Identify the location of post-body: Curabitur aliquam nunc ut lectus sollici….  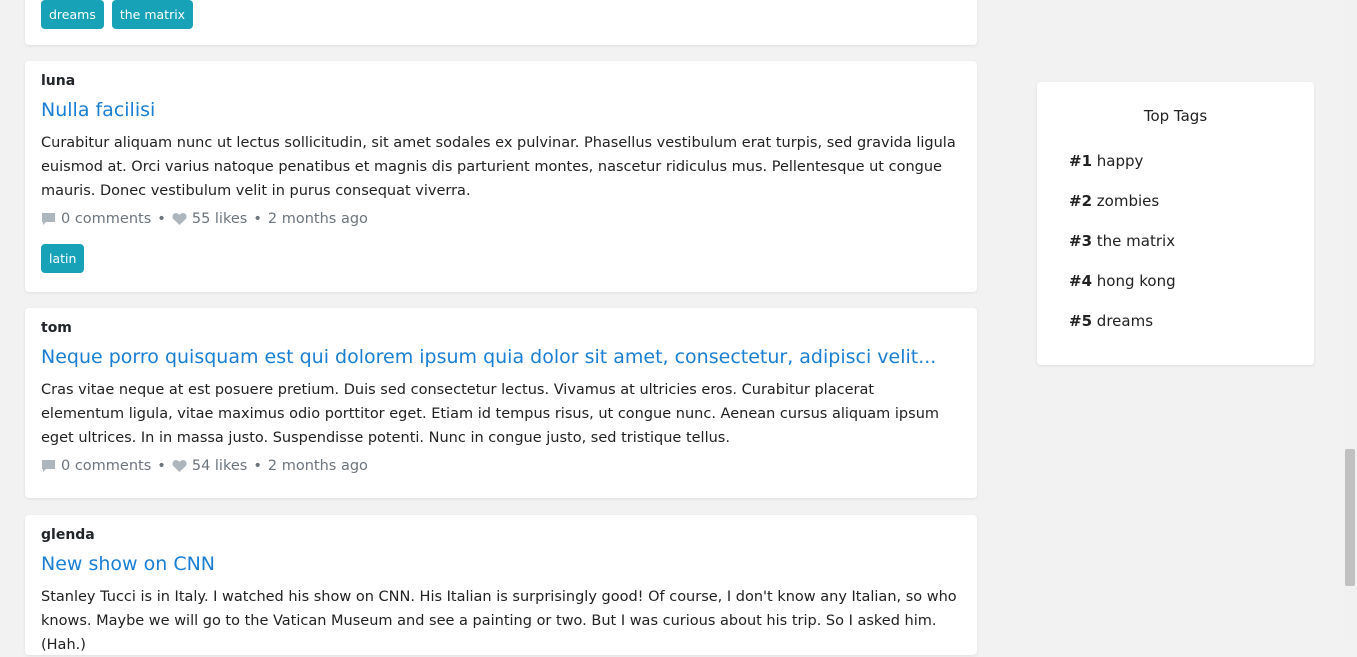
(498, 167).